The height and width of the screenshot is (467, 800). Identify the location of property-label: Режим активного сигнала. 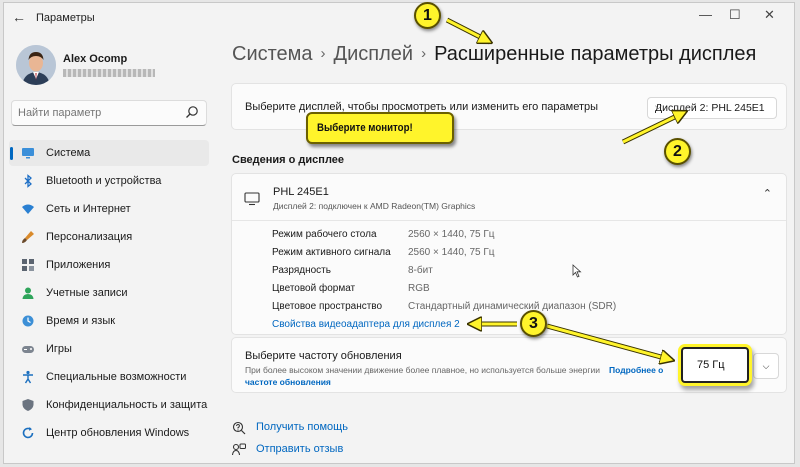
(331, 252).